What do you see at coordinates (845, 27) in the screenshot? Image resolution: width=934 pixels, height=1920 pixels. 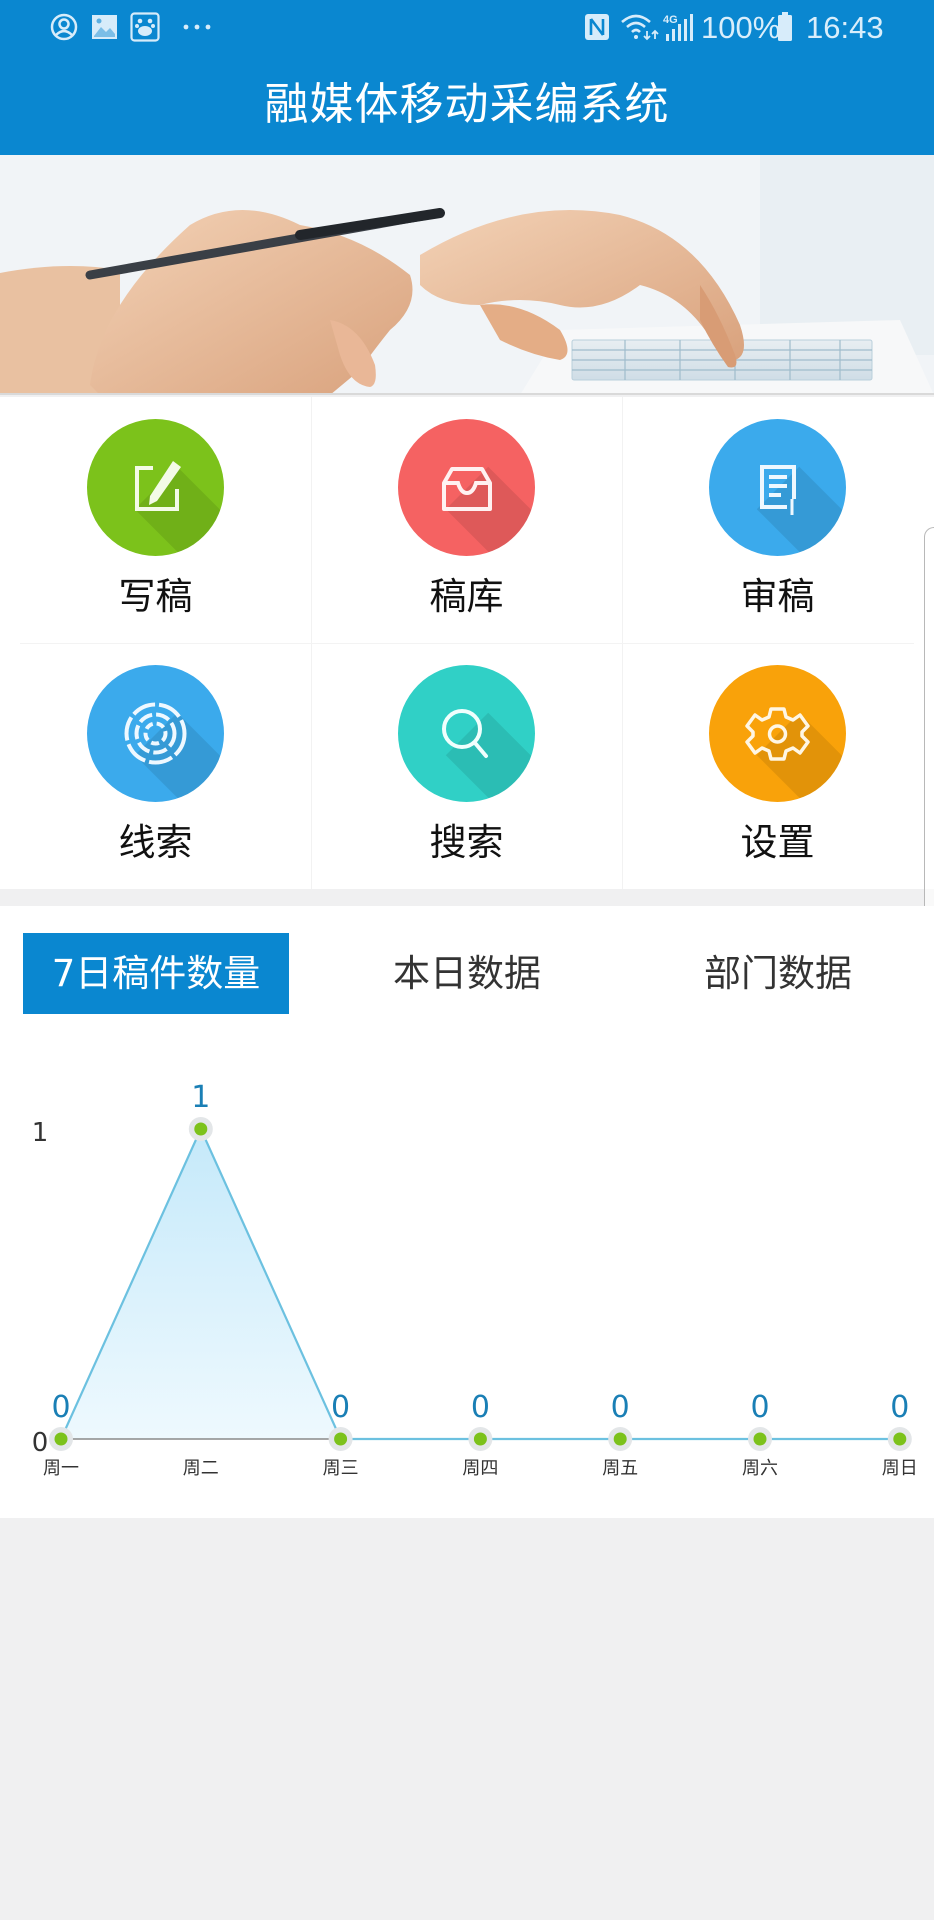 I see `clock: 16:43` at bounding box center [845, 27].